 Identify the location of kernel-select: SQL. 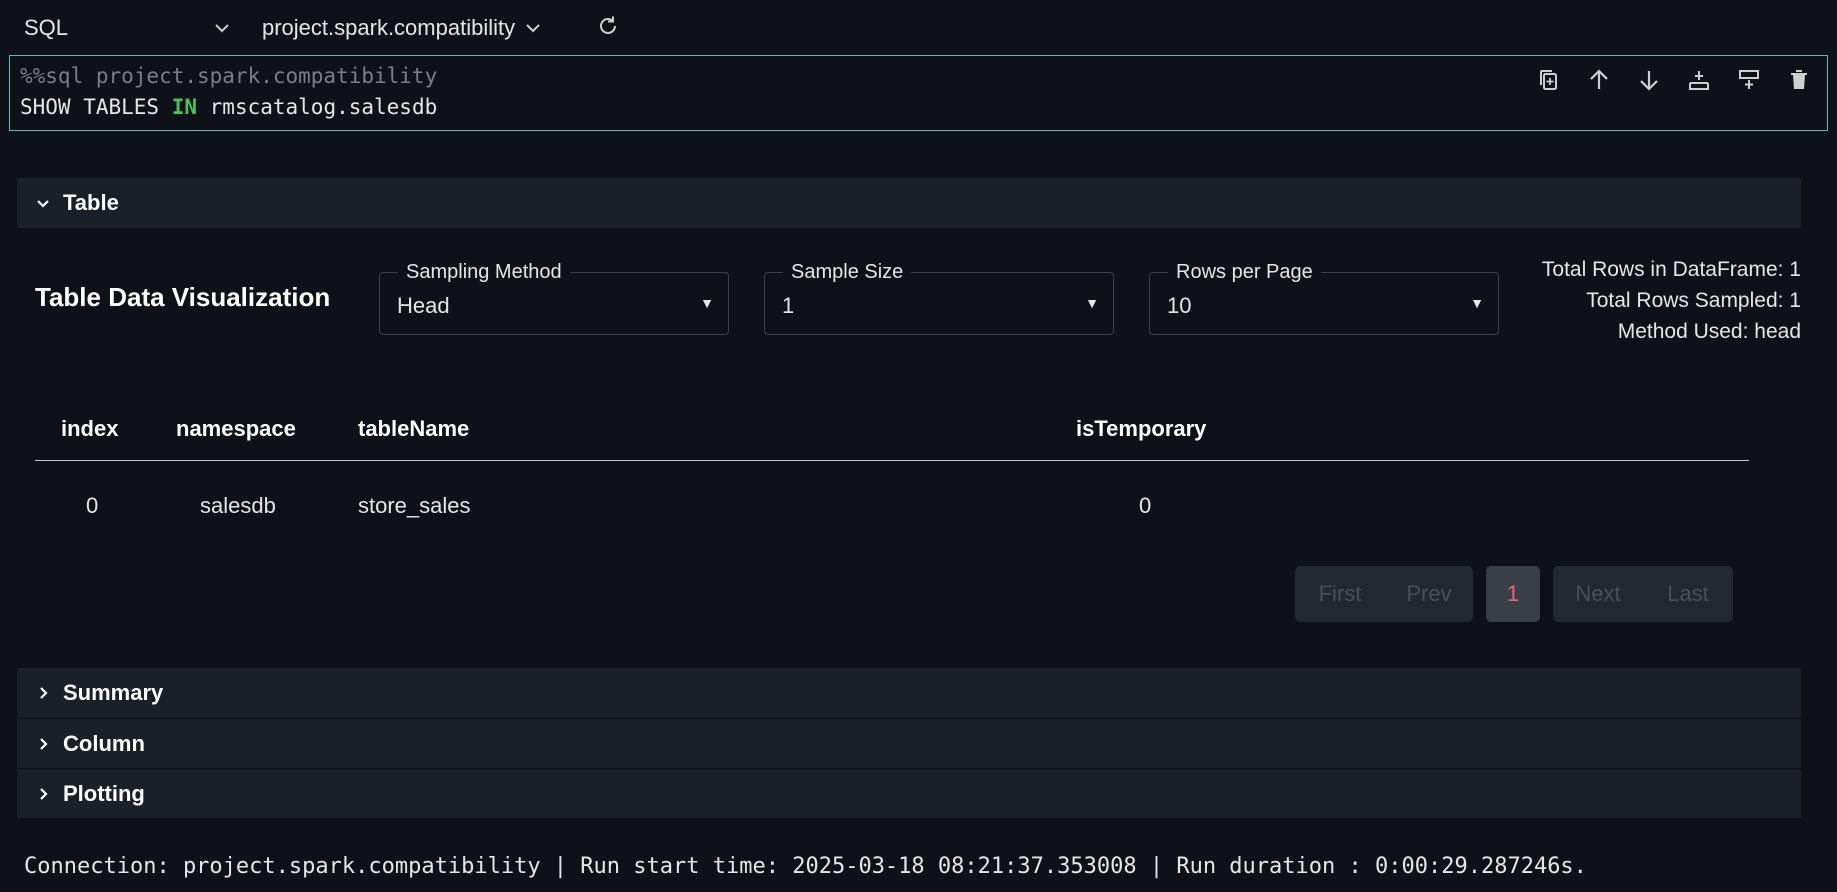
(127, 28).